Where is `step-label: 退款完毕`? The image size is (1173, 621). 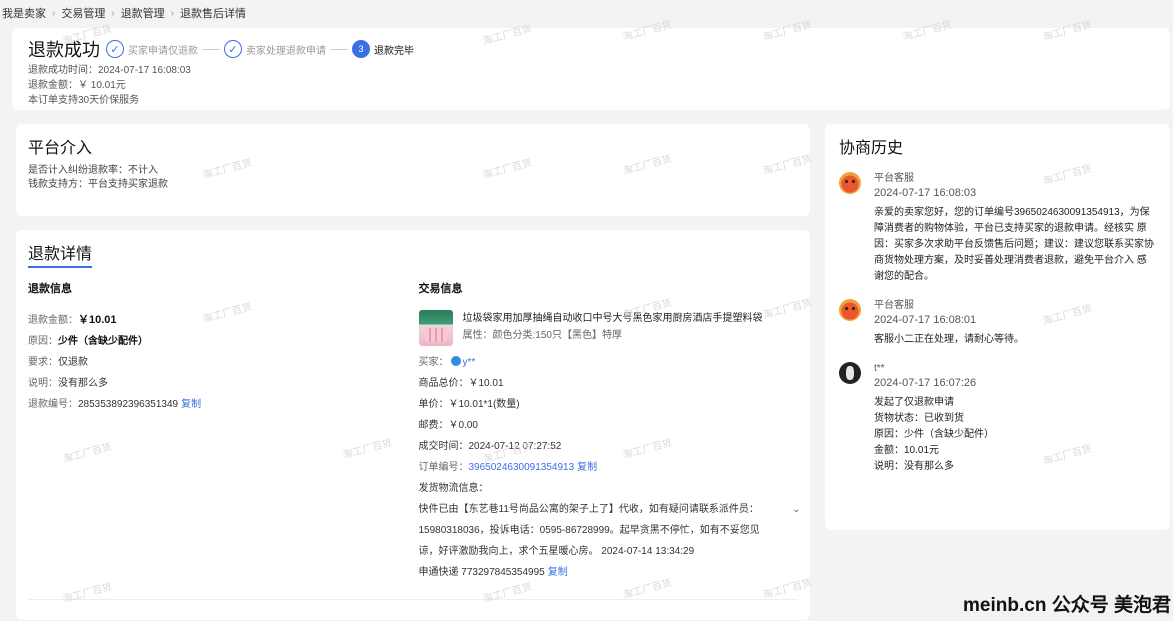 step-label: 退款完毕 is located at coordinates (394, 51).